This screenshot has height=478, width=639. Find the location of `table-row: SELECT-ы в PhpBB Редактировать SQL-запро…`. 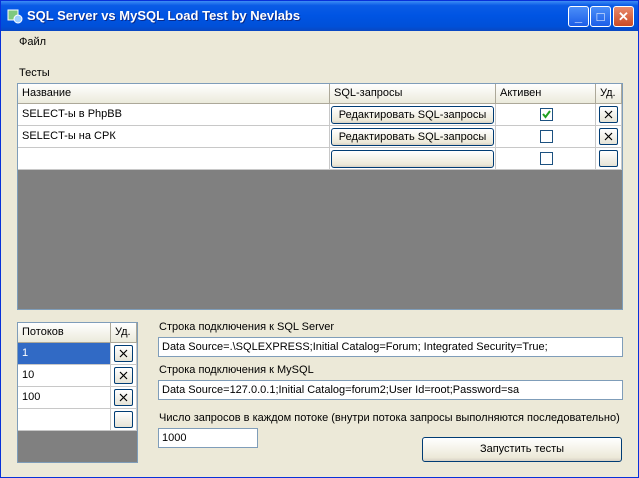

table-row: SELECT-ы в PhpBB Редактировать SQL-запро… is located at coordinates (320, 115).